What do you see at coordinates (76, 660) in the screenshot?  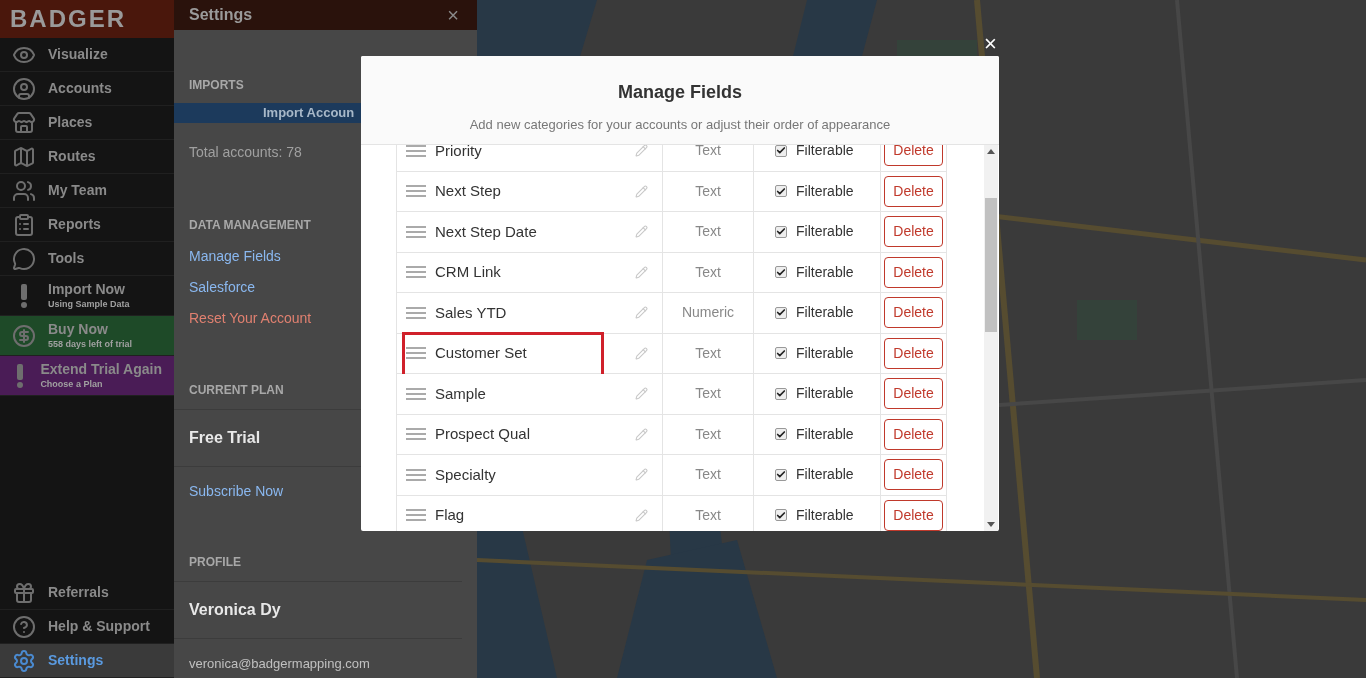 I see `item-label: Settings` at bounding box center [76, 660].